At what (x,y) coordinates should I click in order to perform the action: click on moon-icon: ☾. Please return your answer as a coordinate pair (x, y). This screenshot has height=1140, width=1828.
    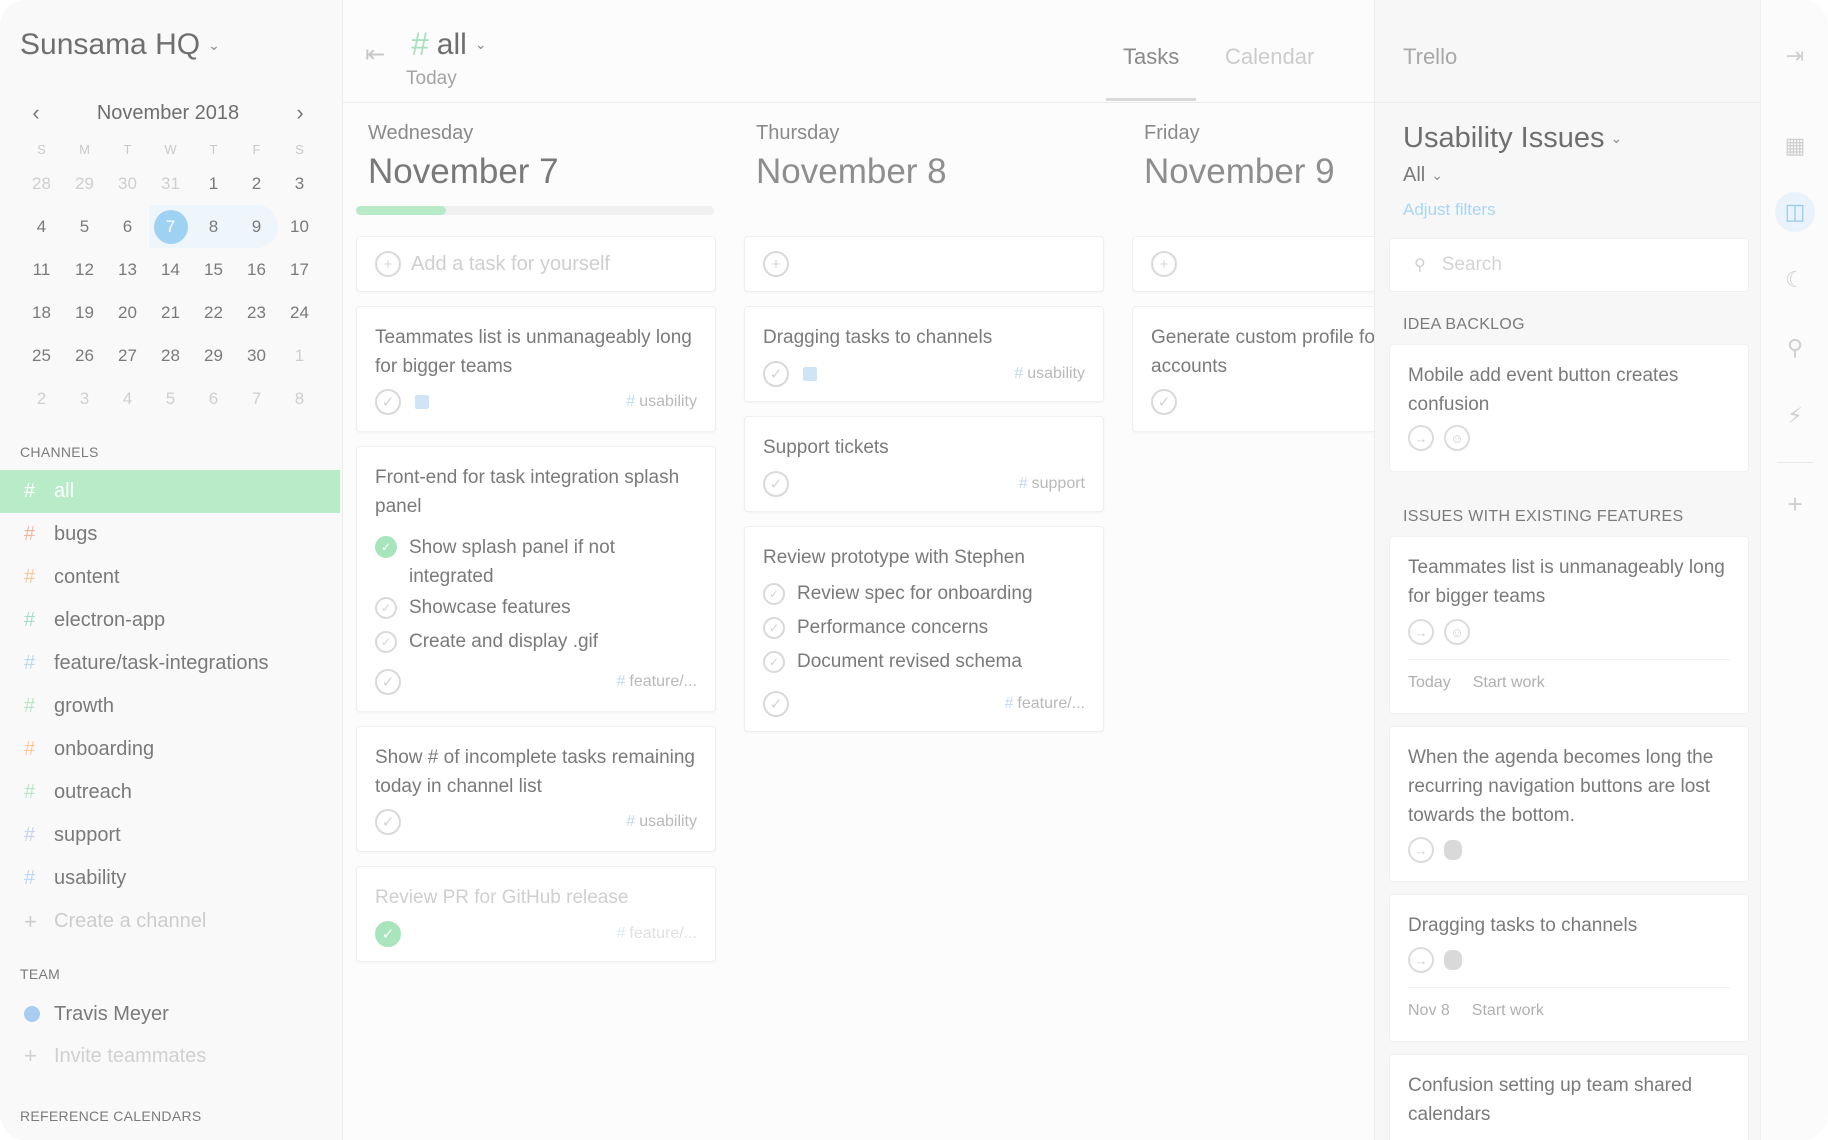
    Looking at the image, I should click on (1795, 280).